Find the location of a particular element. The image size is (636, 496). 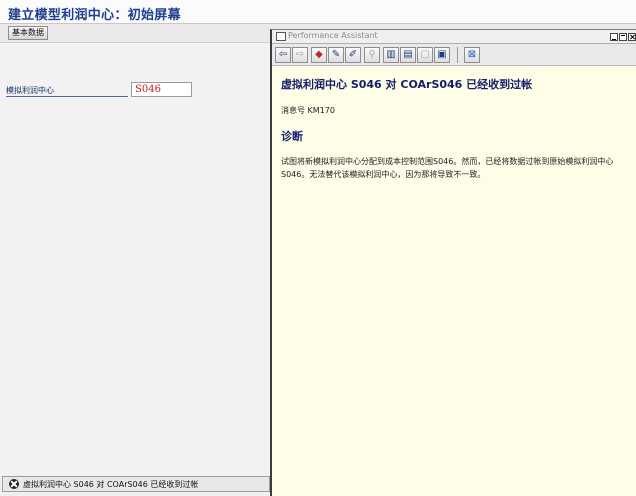

assistant-heading: 虚拟利润中心 S046 对 COArS046 已经收到过帐 is located at coordinates (407, 84).